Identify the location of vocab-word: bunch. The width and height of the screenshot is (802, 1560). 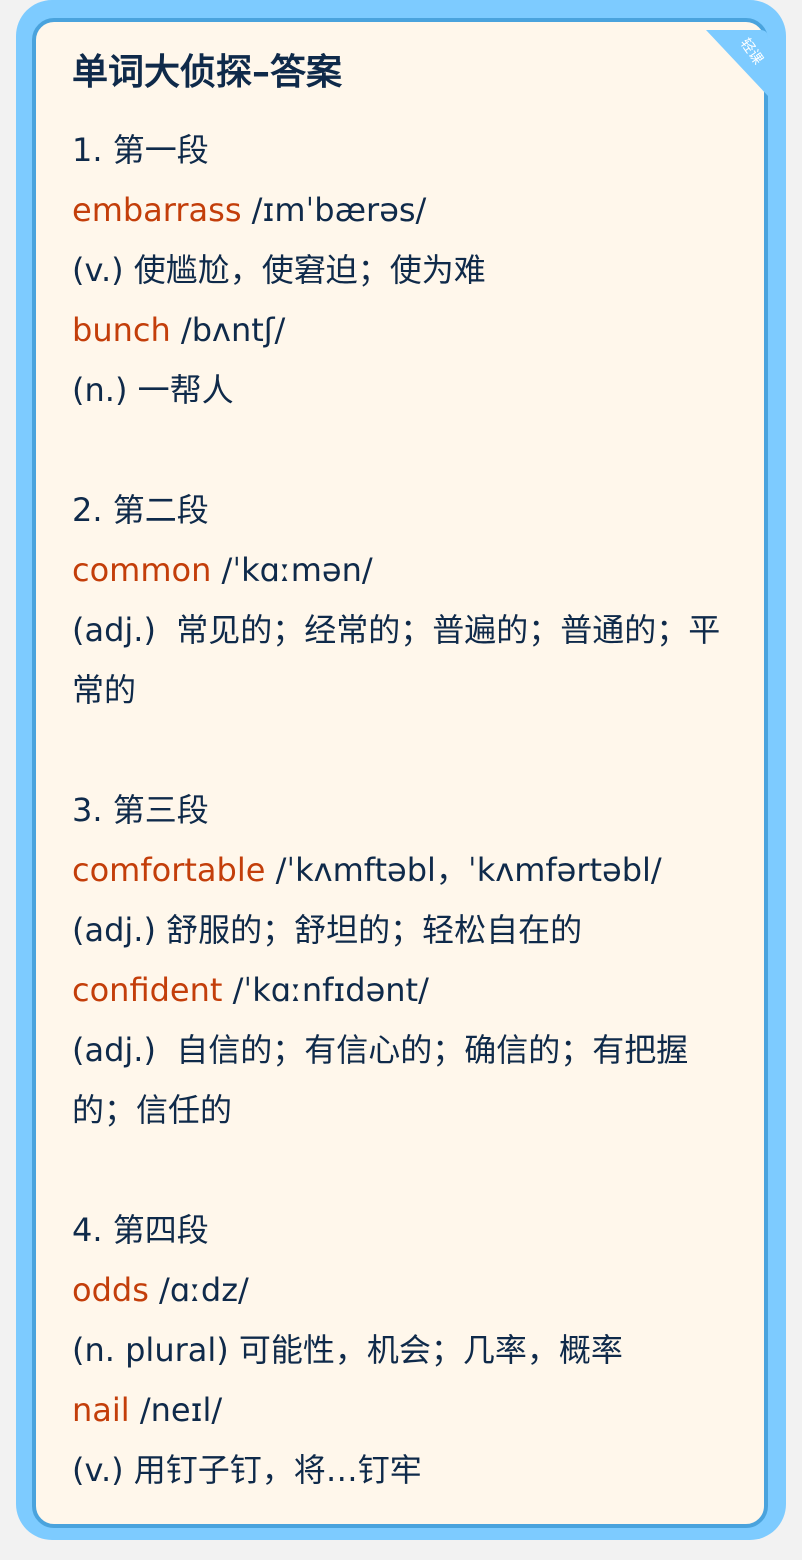
(121, 330).